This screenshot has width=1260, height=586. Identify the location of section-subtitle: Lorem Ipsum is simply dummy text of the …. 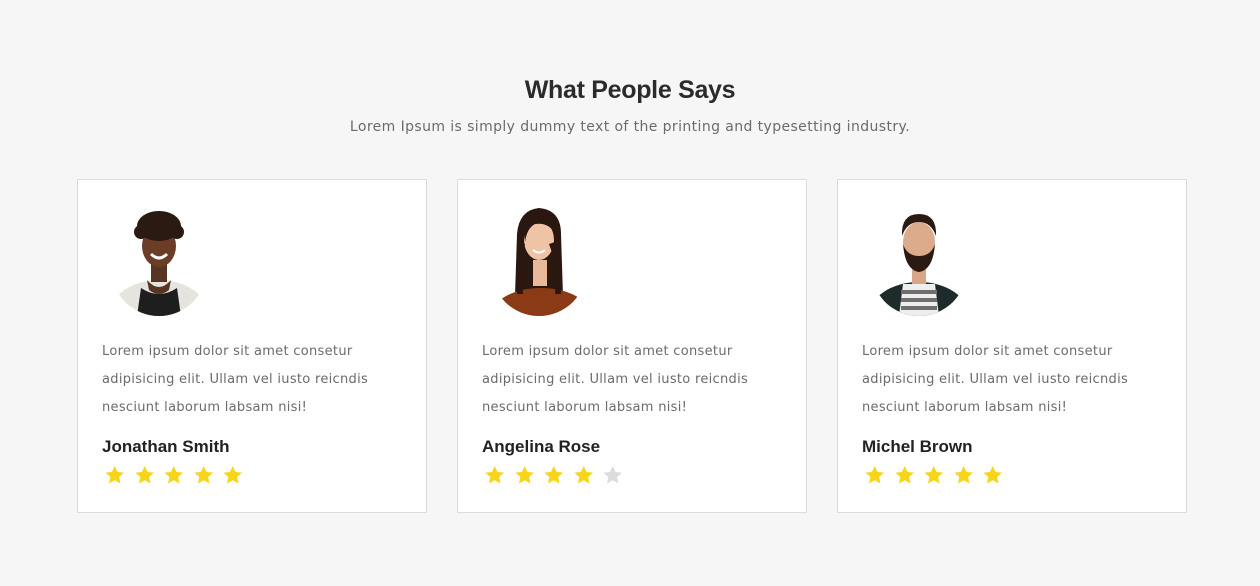
(630, 127).